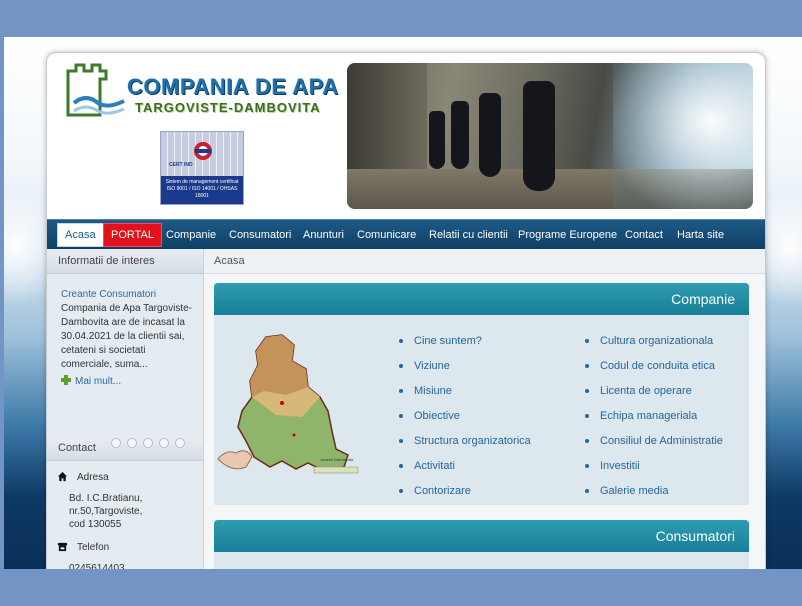  What do you see at coordinates (465, 394) in the screenshot?
I see `link-misiune: Misiune` at bounding box center [465, 394].